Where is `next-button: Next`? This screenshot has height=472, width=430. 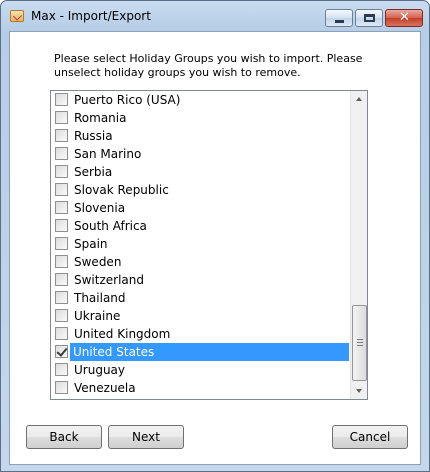 next-button: Next is located at coordinates (146, 437).